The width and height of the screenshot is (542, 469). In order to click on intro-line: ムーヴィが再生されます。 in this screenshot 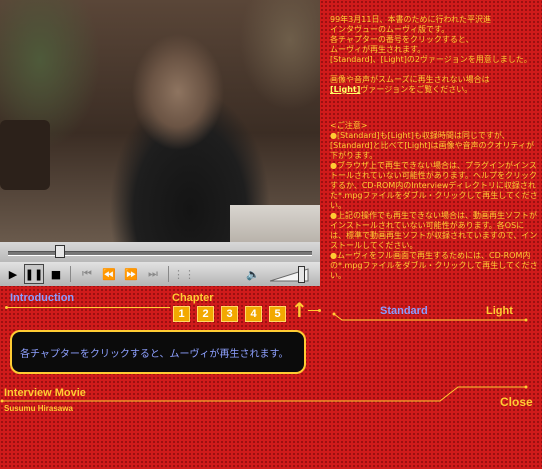, I will do `click(378, 49)`.